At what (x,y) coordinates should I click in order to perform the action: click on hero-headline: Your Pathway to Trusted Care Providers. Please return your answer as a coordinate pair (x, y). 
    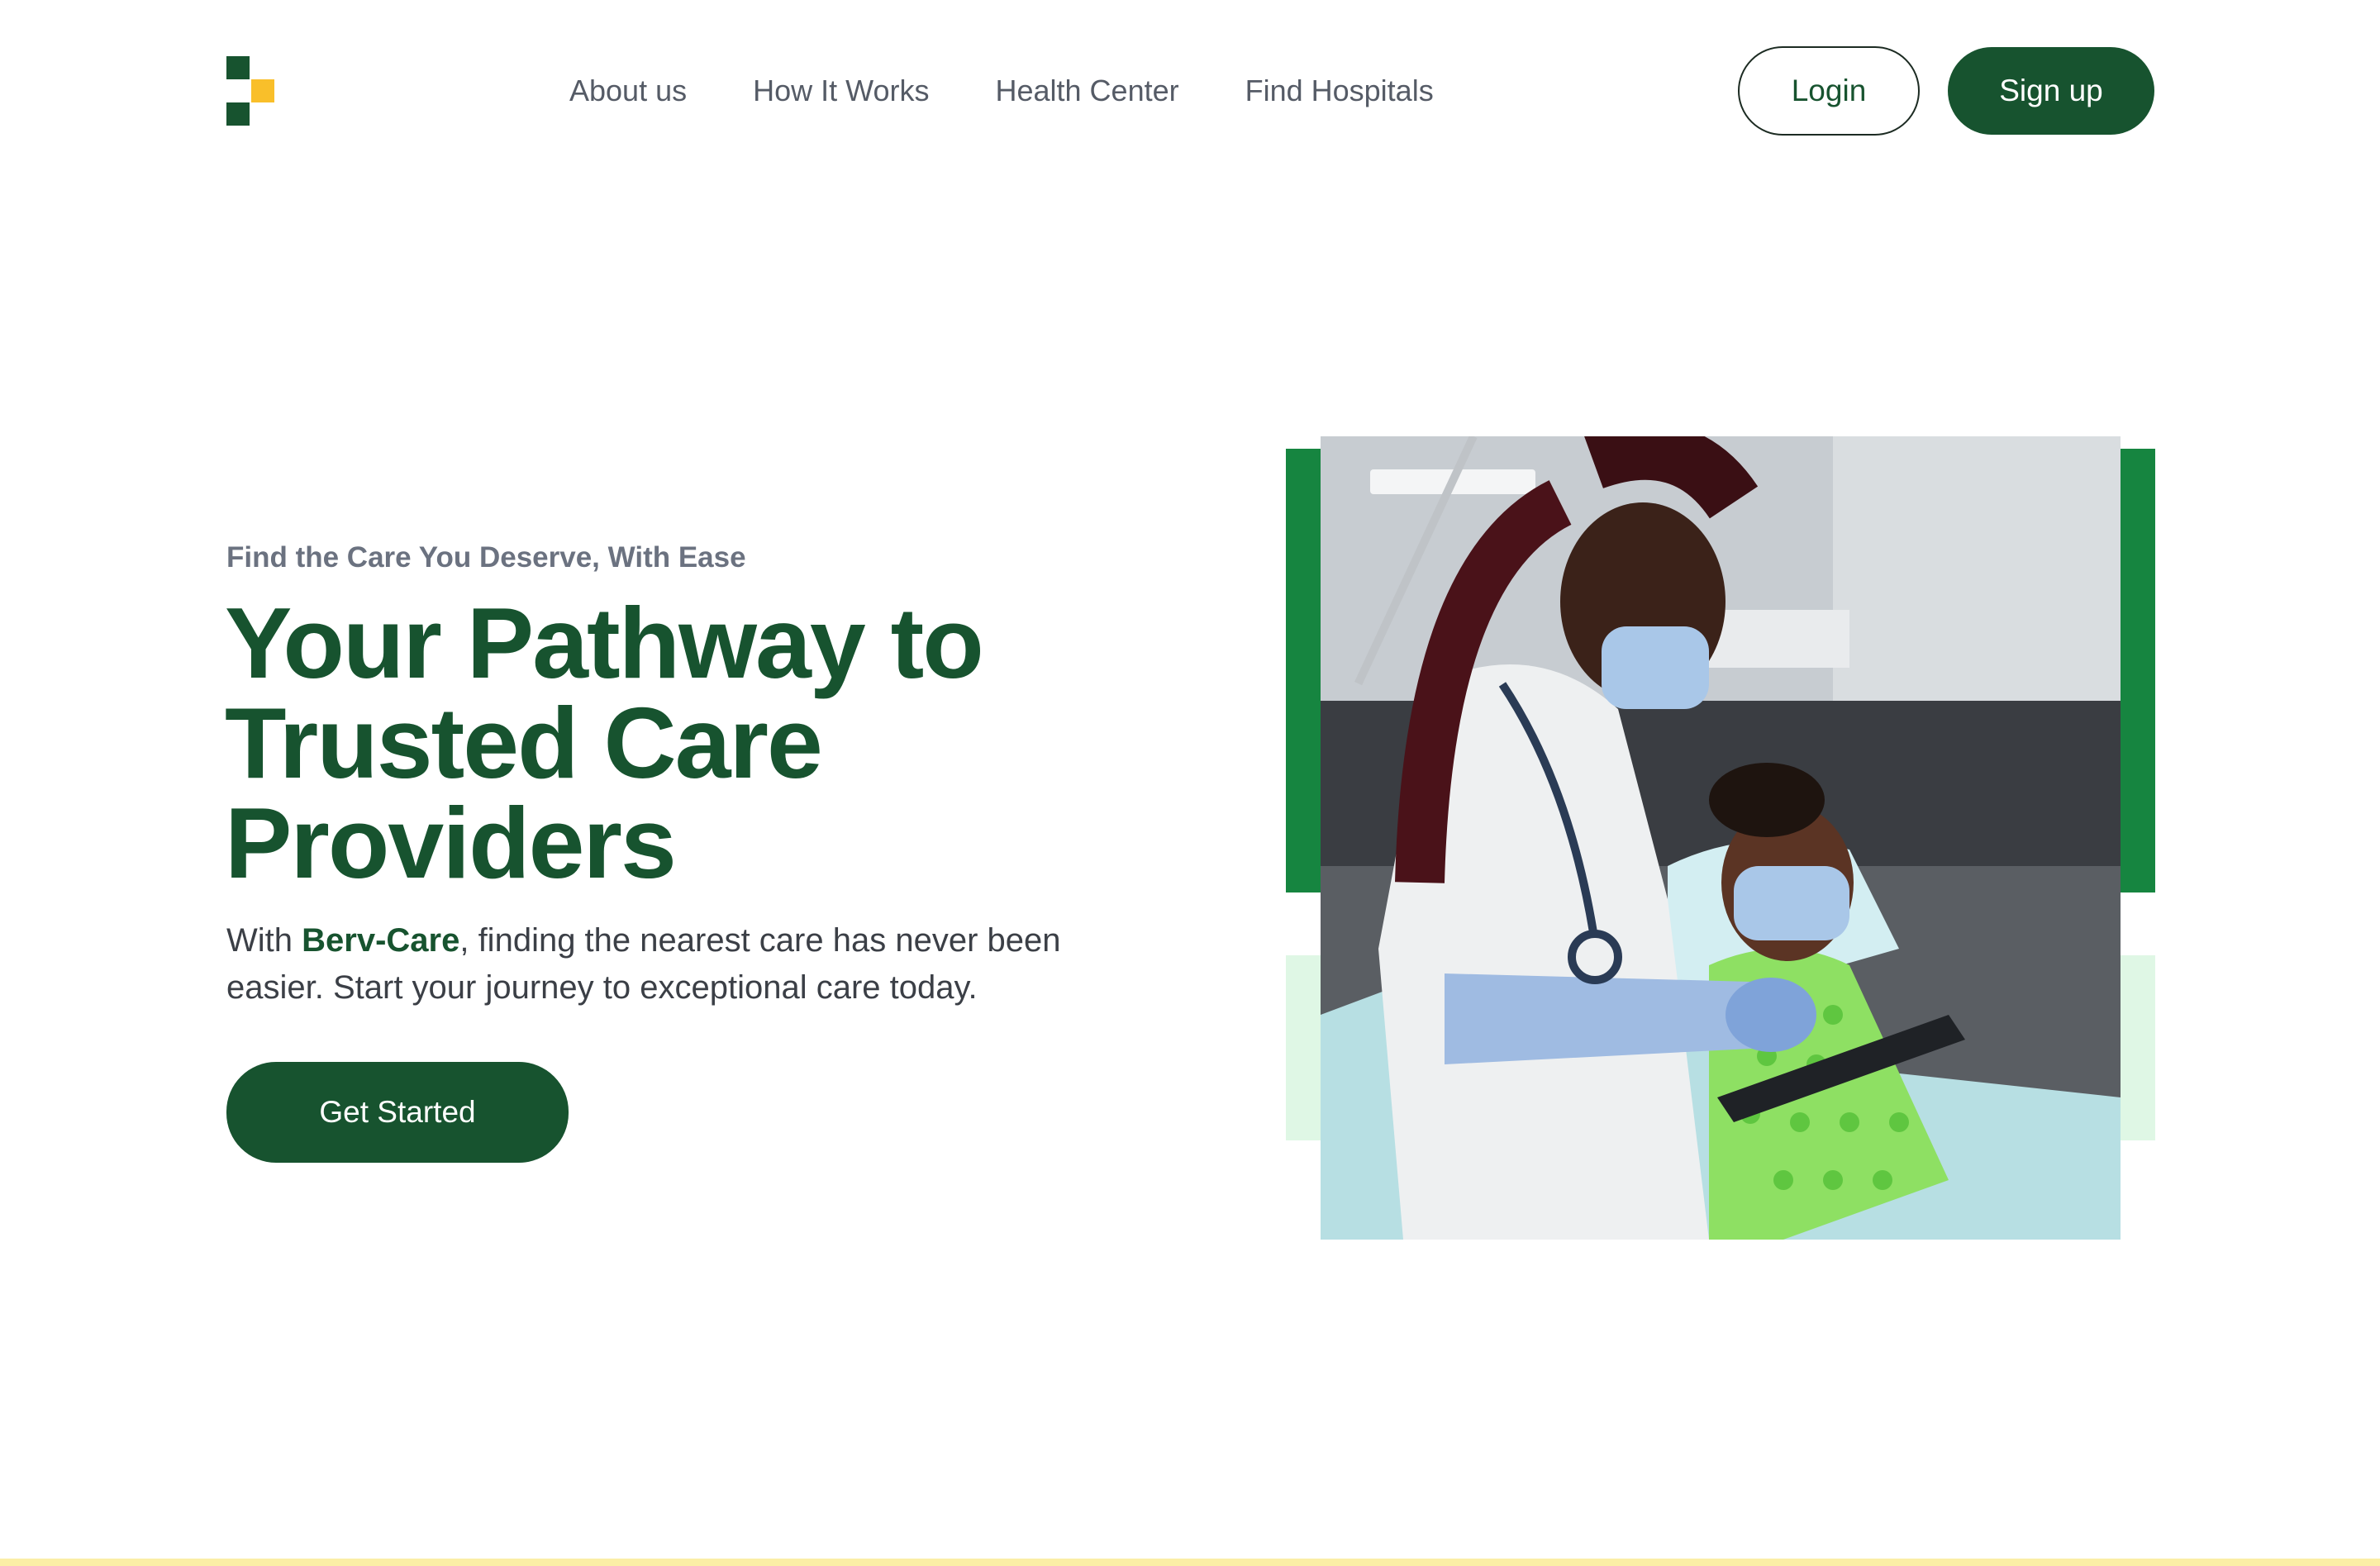
    Looking at the image, I should click on (679, 743).